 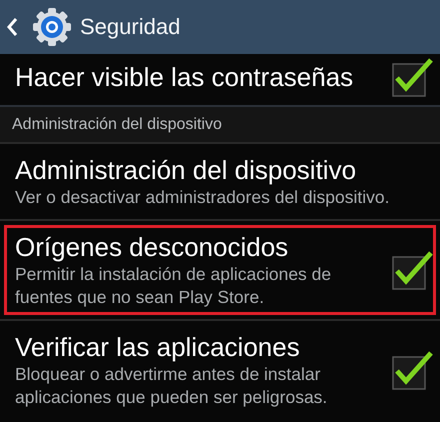 I want to click on section-title: Administración del dispositivo, so click(x=117, y=125).